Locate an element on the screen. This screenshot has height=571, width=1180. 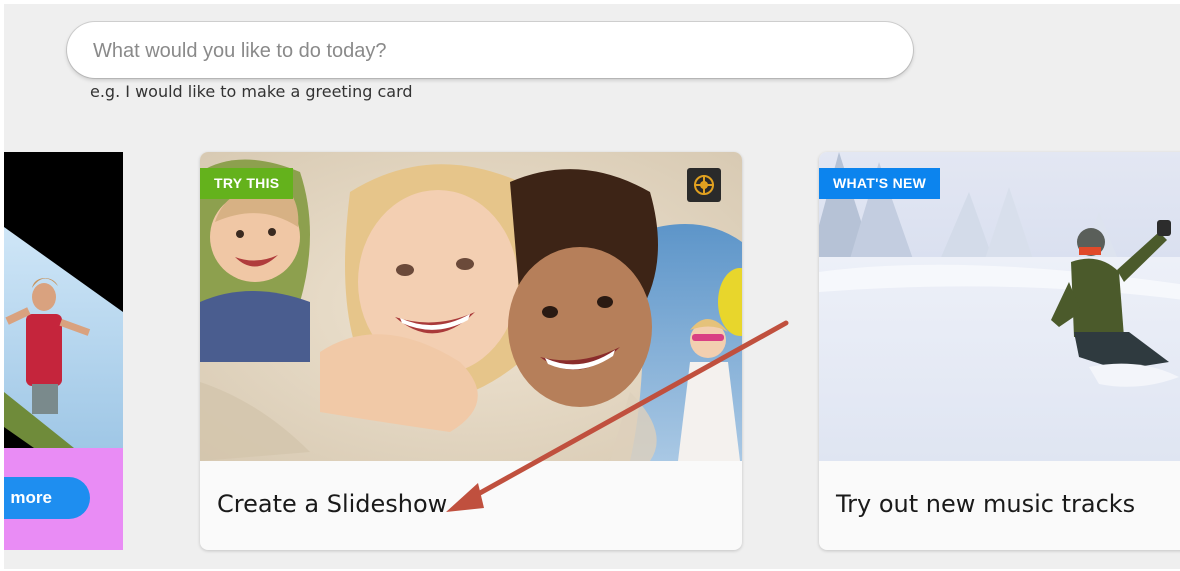
search-bar is located at coordinates (490, 50).